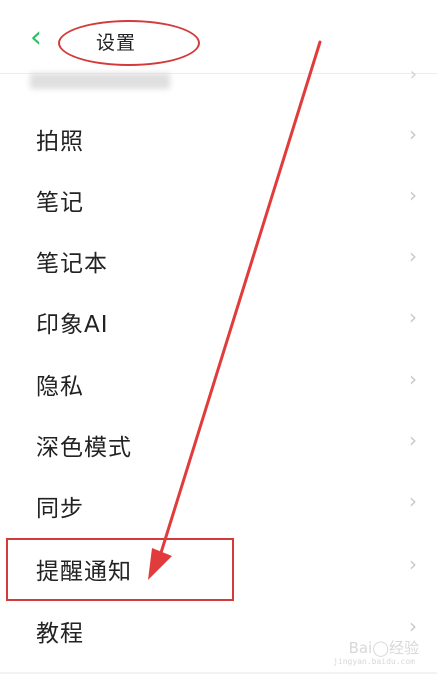  Describe the element at coordinates (383, 648) in the screenshot. I see `watermark-text: Bai◯经验` at that location.